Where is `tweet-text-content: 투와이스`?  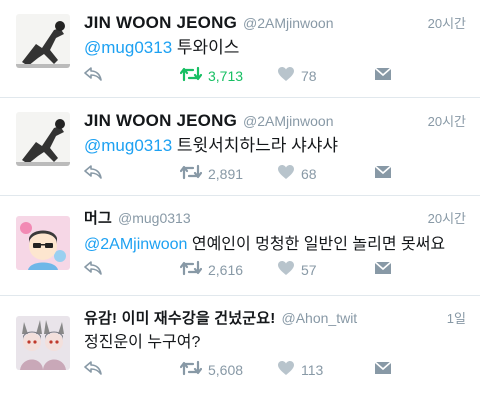 tweet-text-content: 투와이스 is located at coordinates (206, 47).